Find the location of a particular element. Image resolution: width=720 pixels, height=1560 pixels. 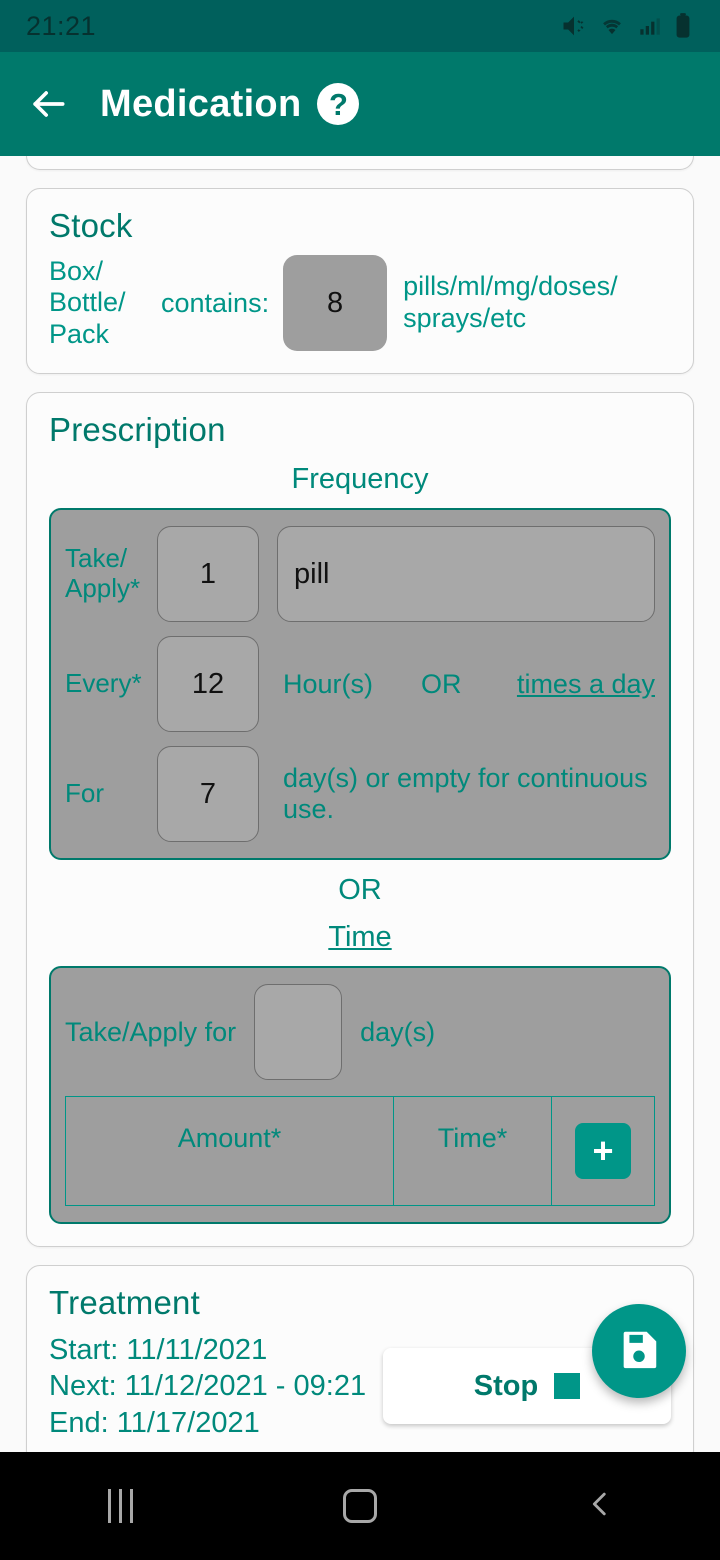

add-schedule-cell: + is located at coordinates (603, 1151).